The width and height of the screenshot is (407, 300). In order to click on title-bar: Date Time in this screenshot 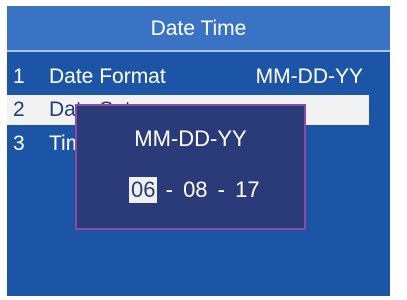, I will do `click(198, 29)`.